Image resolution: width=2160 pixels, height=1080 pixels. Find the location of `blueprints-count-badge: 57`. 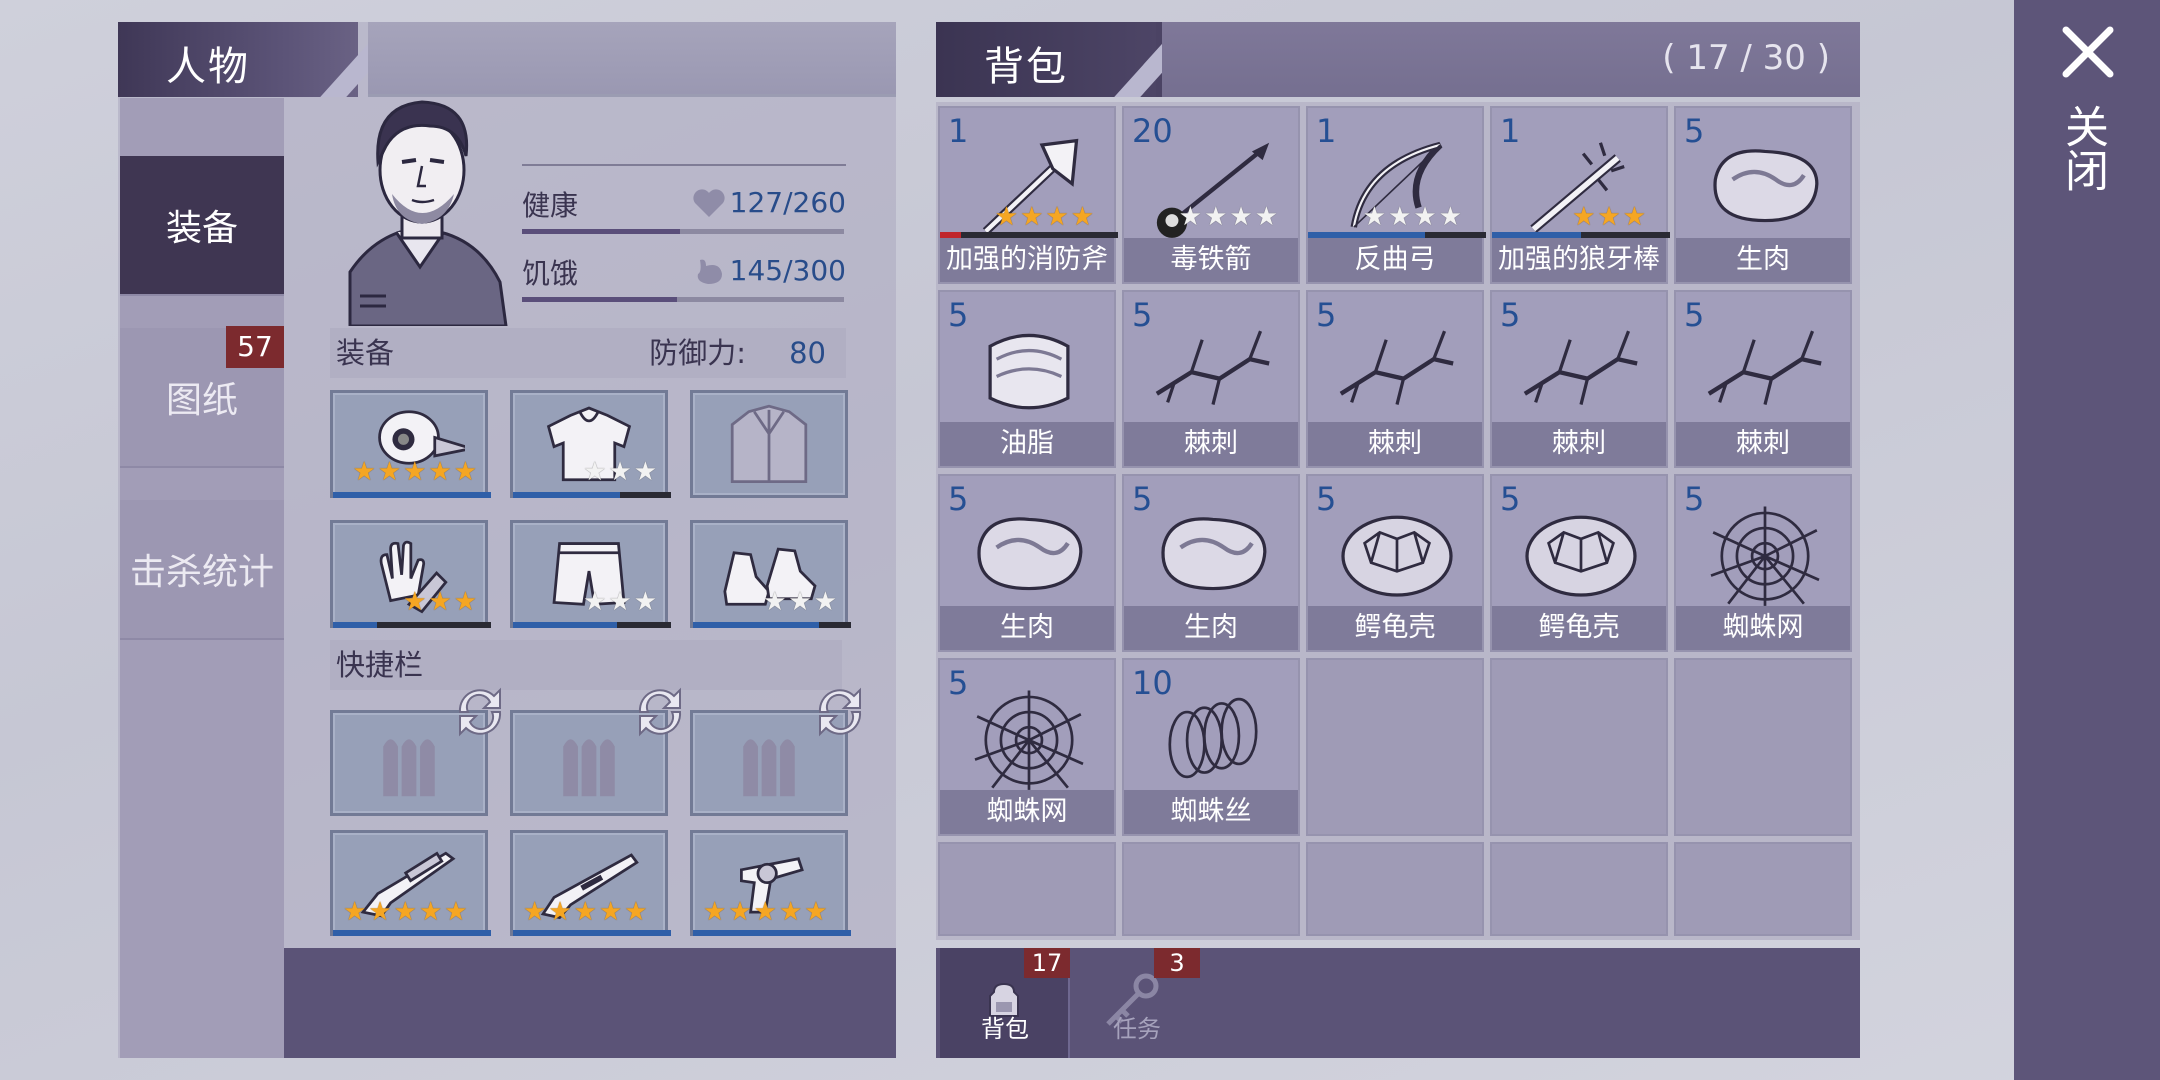

blueprints-count-badge: 57 is located at coordinates (255, 347).